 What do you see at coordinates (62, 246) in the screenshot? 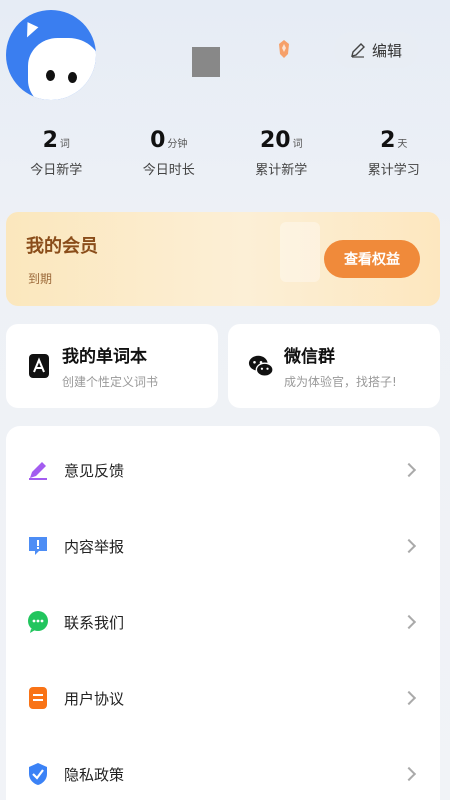
I see `membership-title: 我的会员` at bounding box center [62, 246].